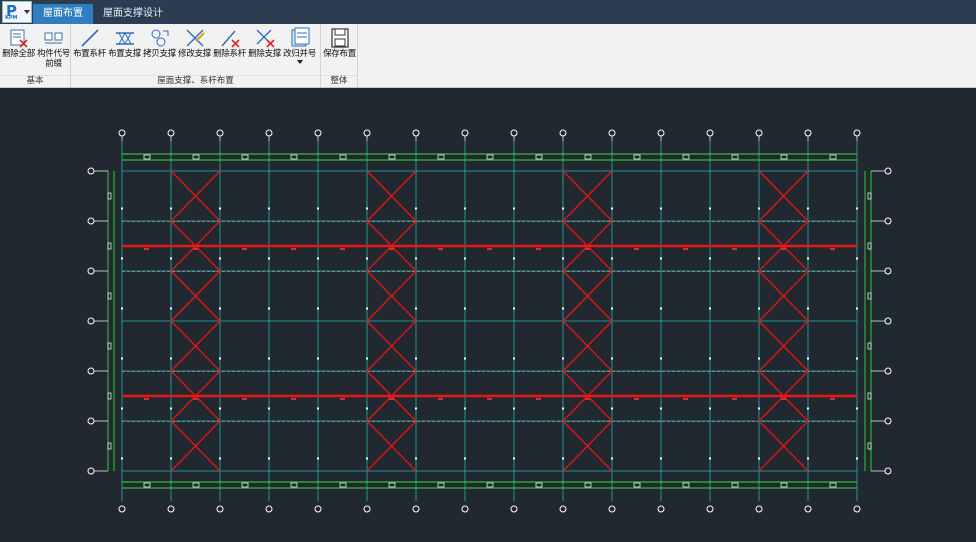  What do you see at coordinates (264, 49) in the screenshot?
I see `delete-brace-button: 删除支撑` at bounding box center [264, 49].